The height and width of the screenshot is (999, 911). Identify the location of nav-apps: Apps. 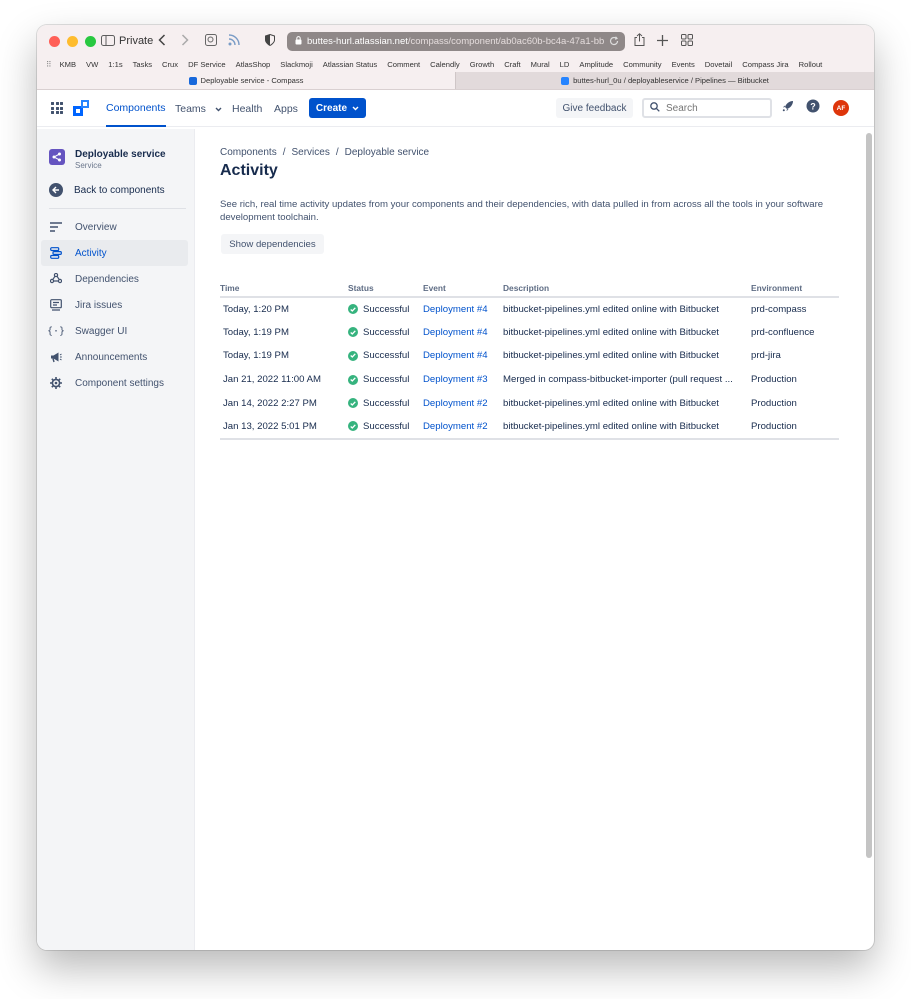
(286, 108).